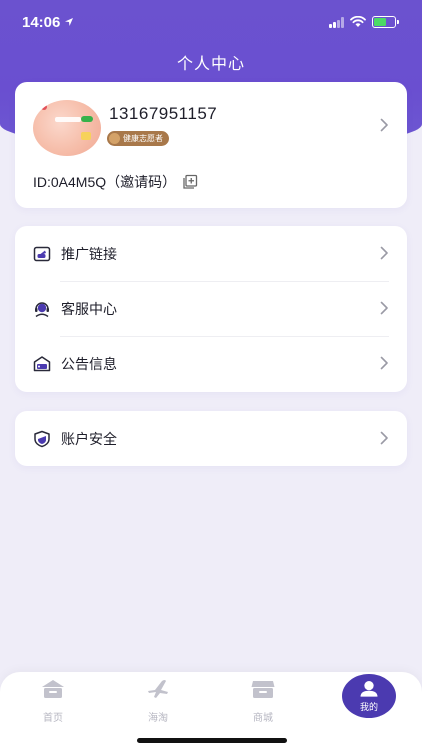  Describe the element at coordinates (42, 309) in the screenshot. I see `headset-icon` at that location.